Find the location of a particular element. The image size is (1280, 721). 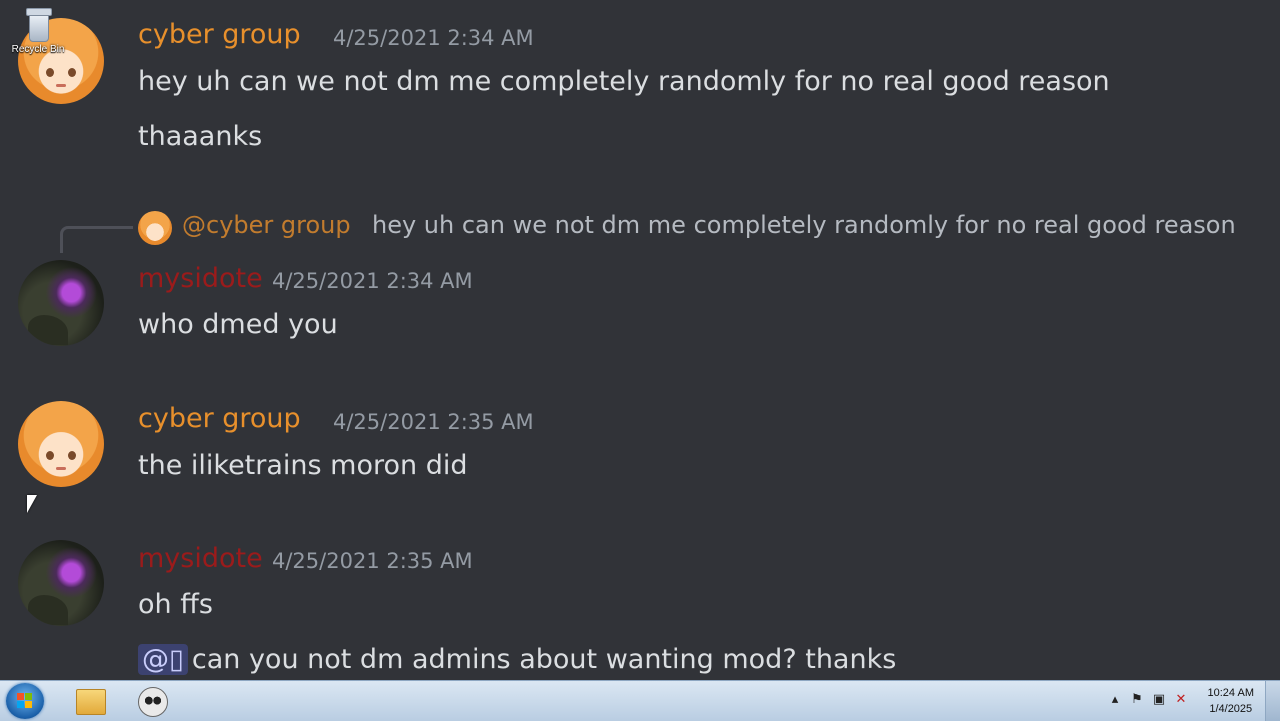

recycle-bin: Recycle Bin is located at coordinates (38, 30).